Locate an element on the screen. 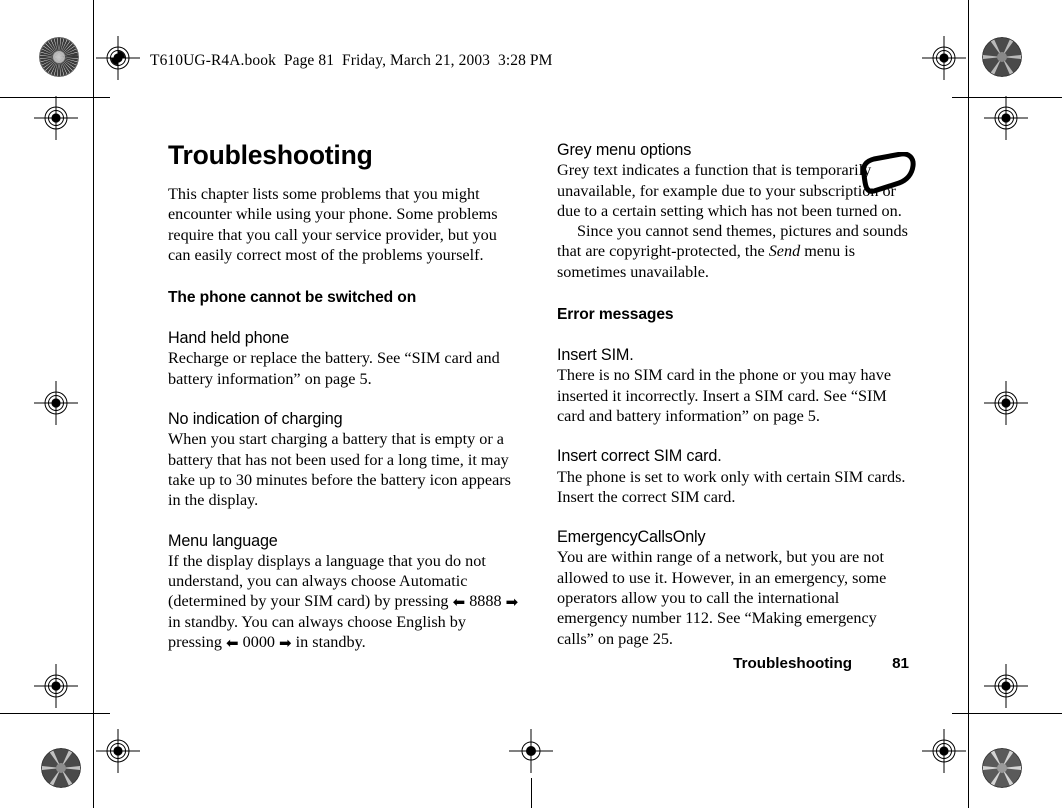 This screenshot has width=1062, height=808. subheading-menu-language: Menu language is located at coordinates (223, 540).